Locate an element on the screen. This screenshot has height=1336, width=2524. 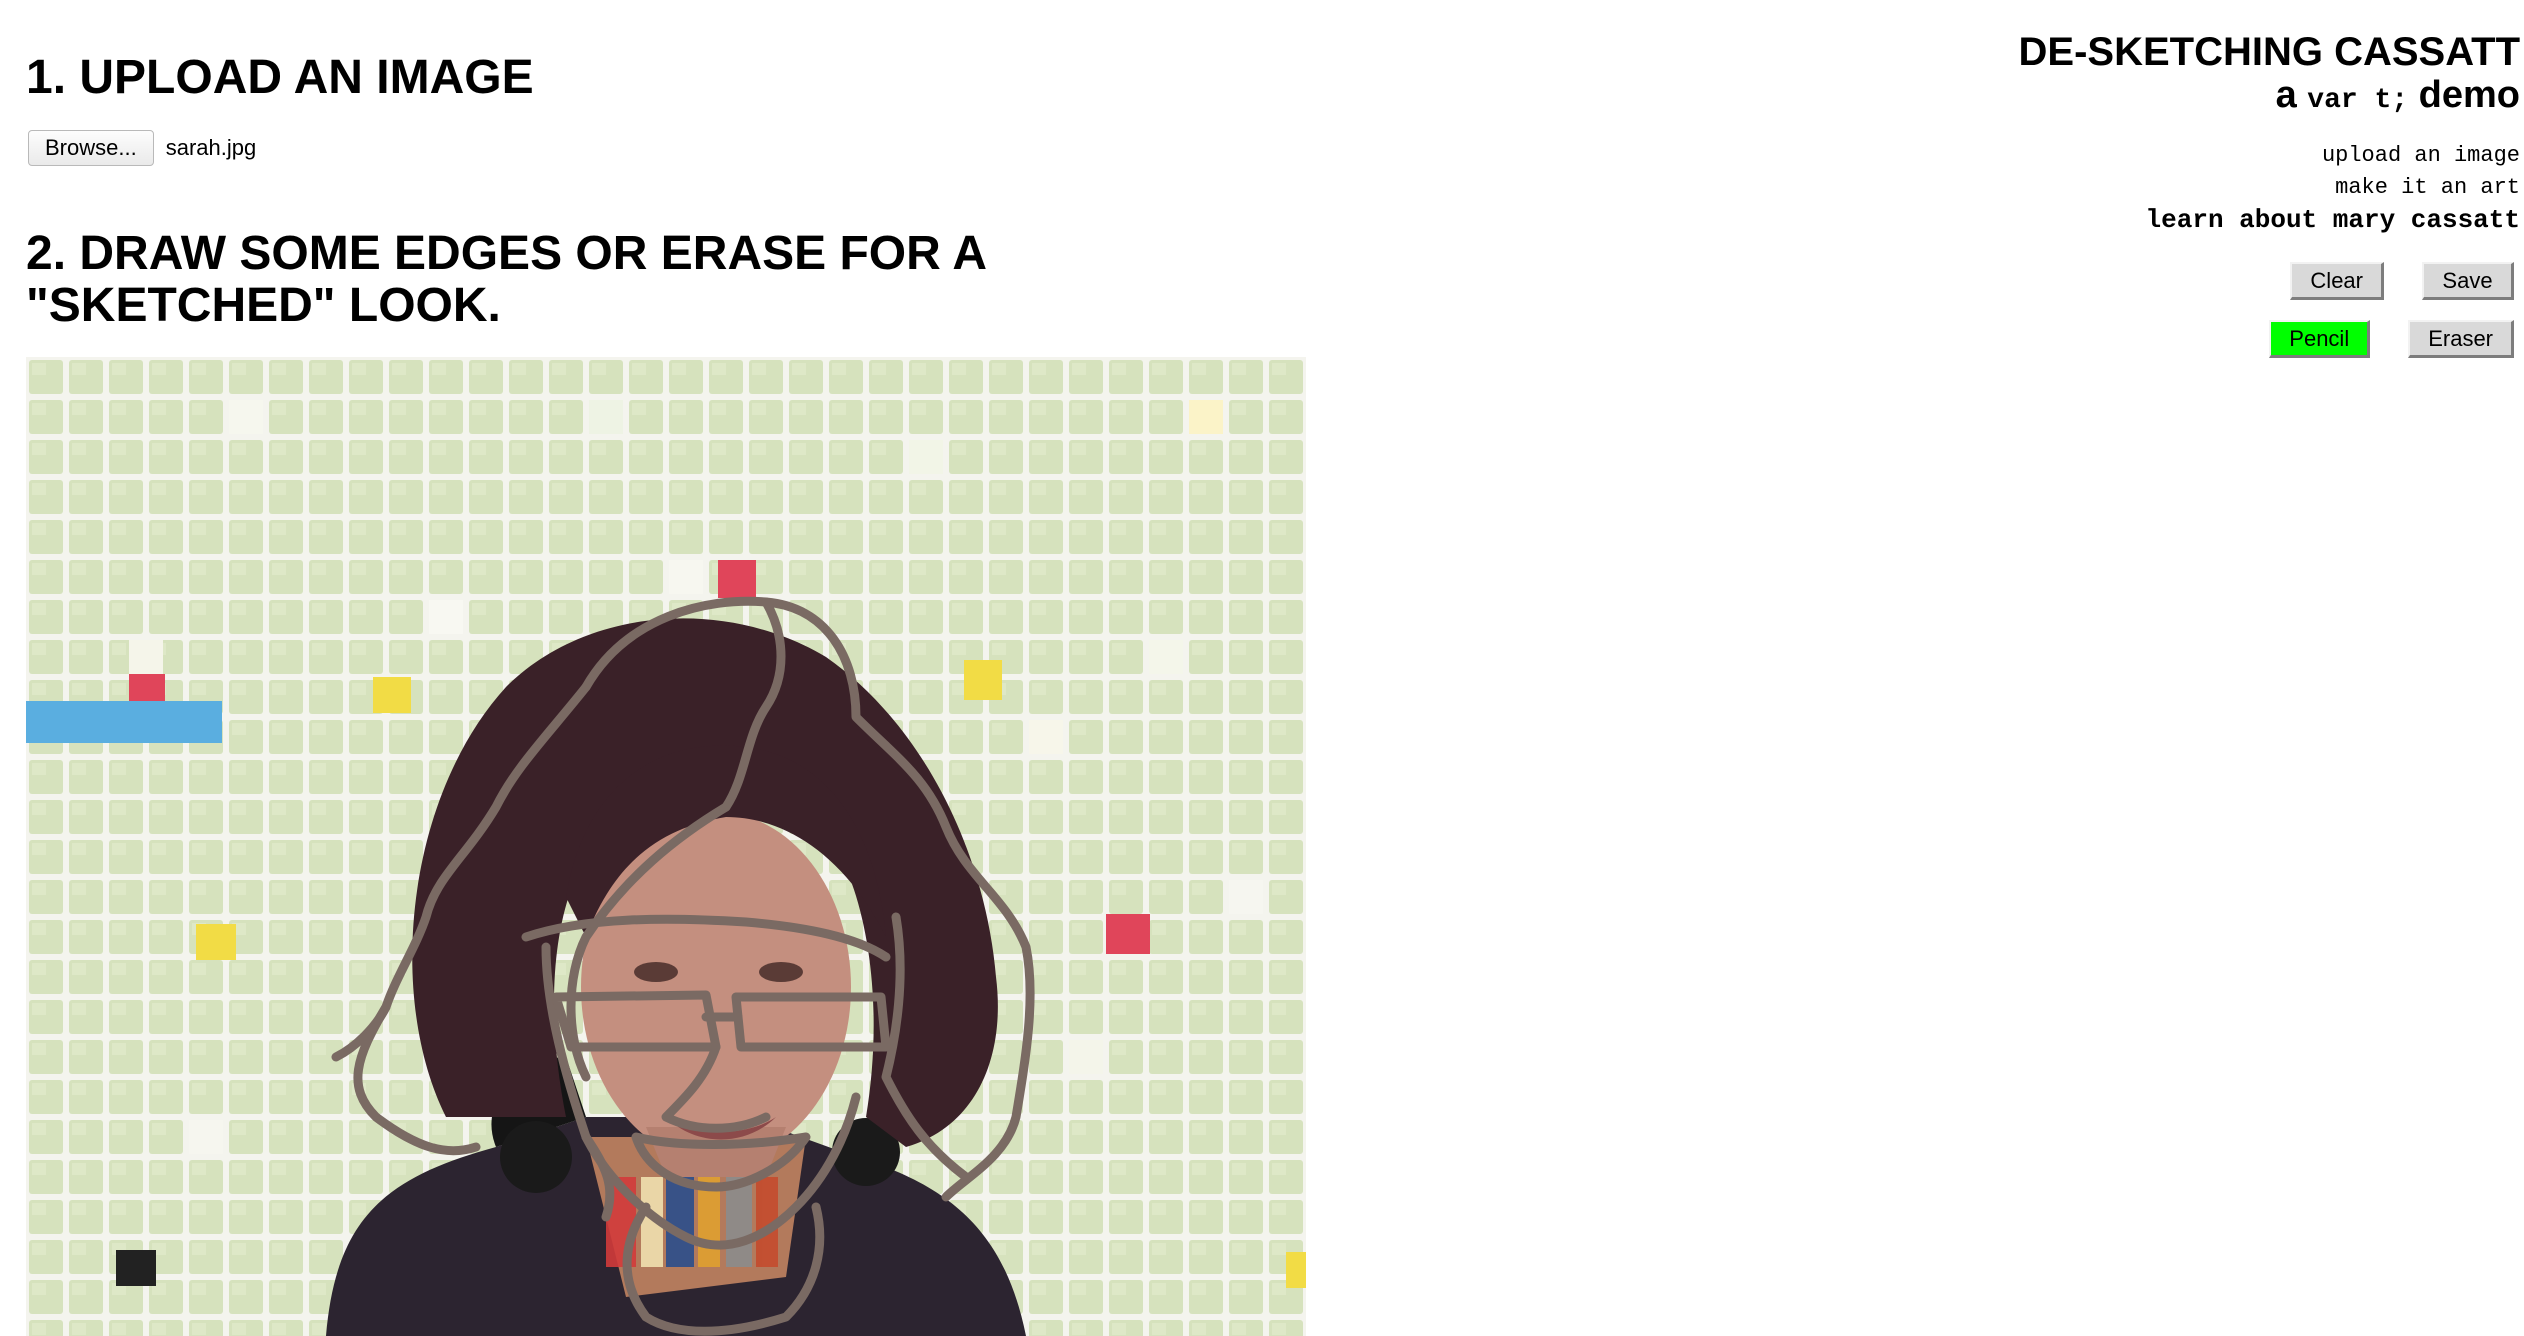
nav-link-make-art: make it an art is located at coordinates (2170, 188).